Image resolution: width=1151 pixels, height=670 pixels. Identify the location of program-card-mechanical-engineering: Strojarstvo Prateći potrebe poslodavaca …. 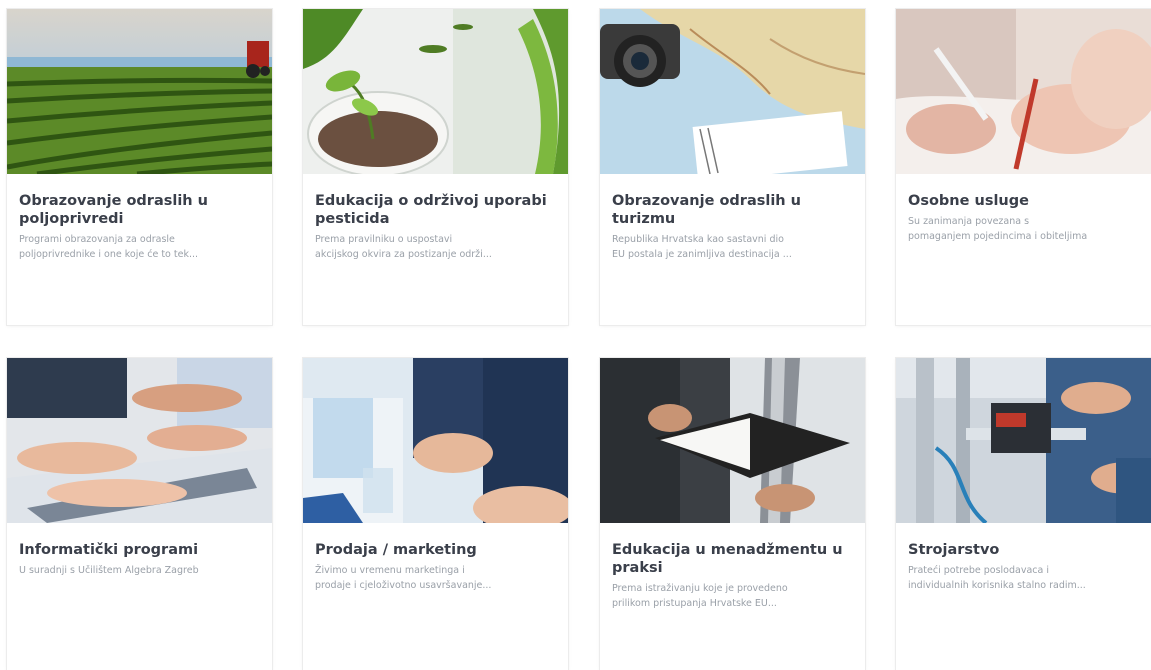
(1023, 514).